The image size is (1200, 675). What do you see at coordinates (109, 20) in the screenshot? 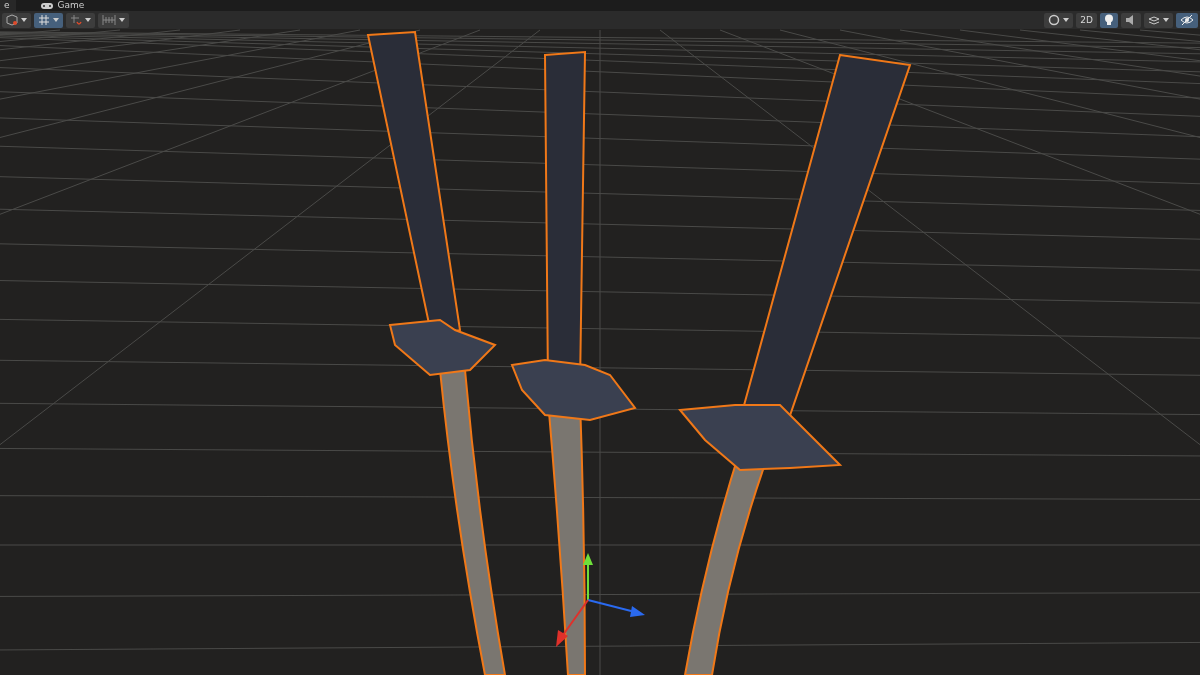
I see `ruler-icon` at bounding box center [109, 20].